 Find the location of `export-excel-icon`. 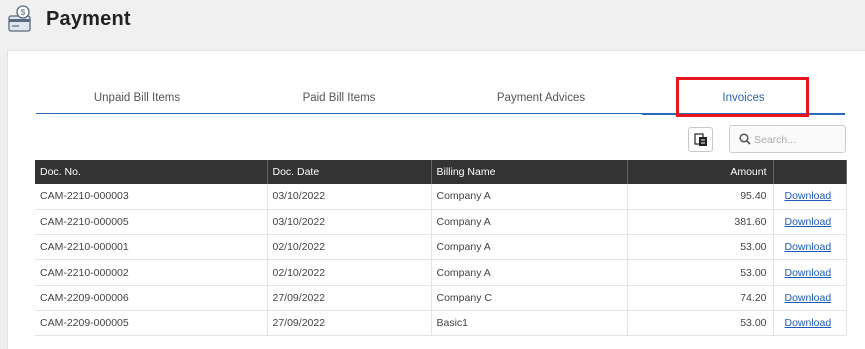

export-excel-icon is located at coordinates (700, 139).